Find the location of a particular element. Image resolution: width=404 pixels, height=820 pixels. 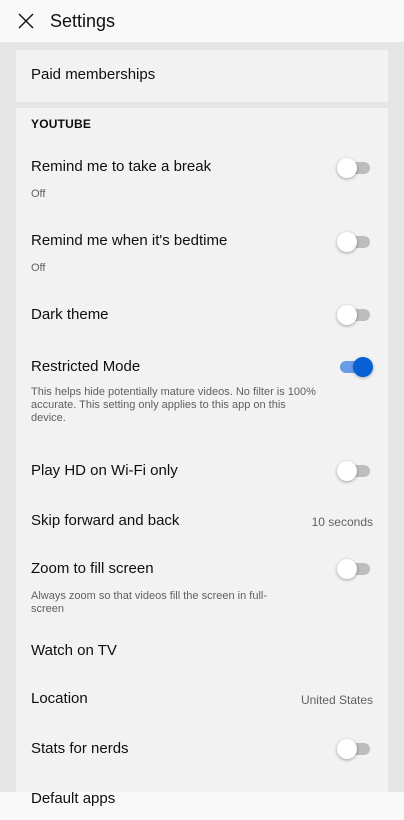

default-apps-label: Default apps is located at coordinates (73, 798).